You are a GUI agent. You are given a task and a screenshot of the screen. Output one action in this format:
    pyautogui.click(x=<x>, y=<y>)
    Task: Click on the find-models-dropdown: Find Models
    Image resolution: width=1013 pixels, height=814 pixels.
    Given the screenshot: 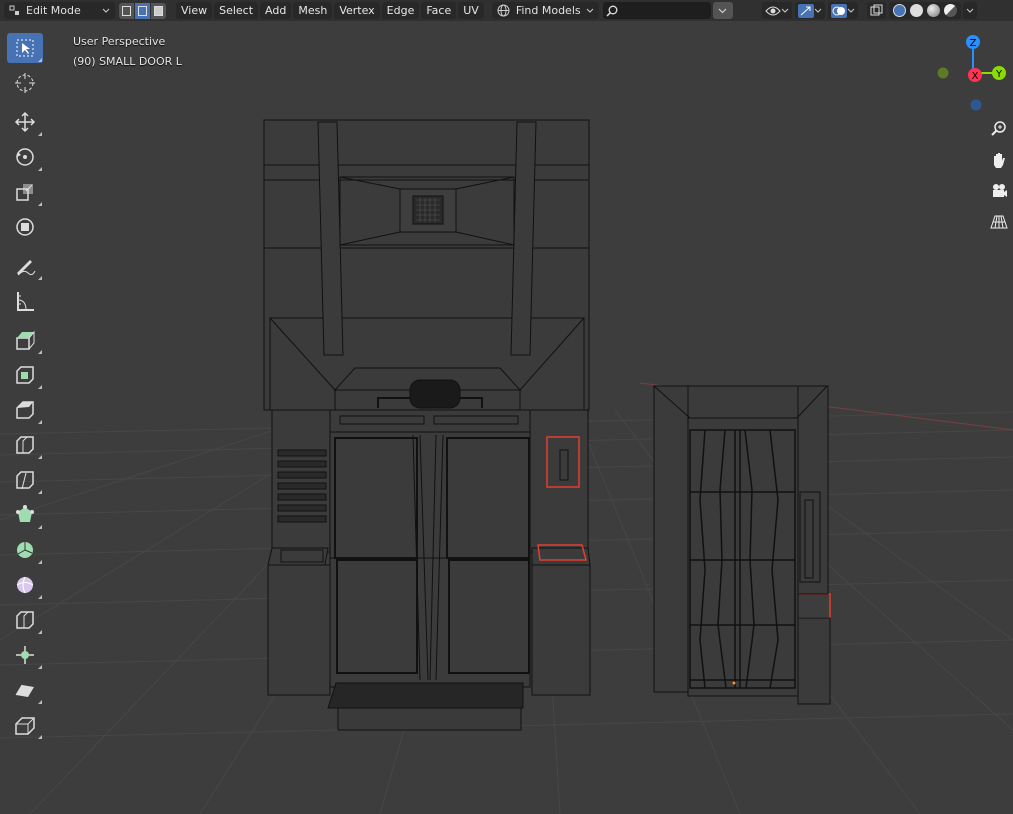 What is the action you would take?
    pyautogui.click(x=545, y=10)
    